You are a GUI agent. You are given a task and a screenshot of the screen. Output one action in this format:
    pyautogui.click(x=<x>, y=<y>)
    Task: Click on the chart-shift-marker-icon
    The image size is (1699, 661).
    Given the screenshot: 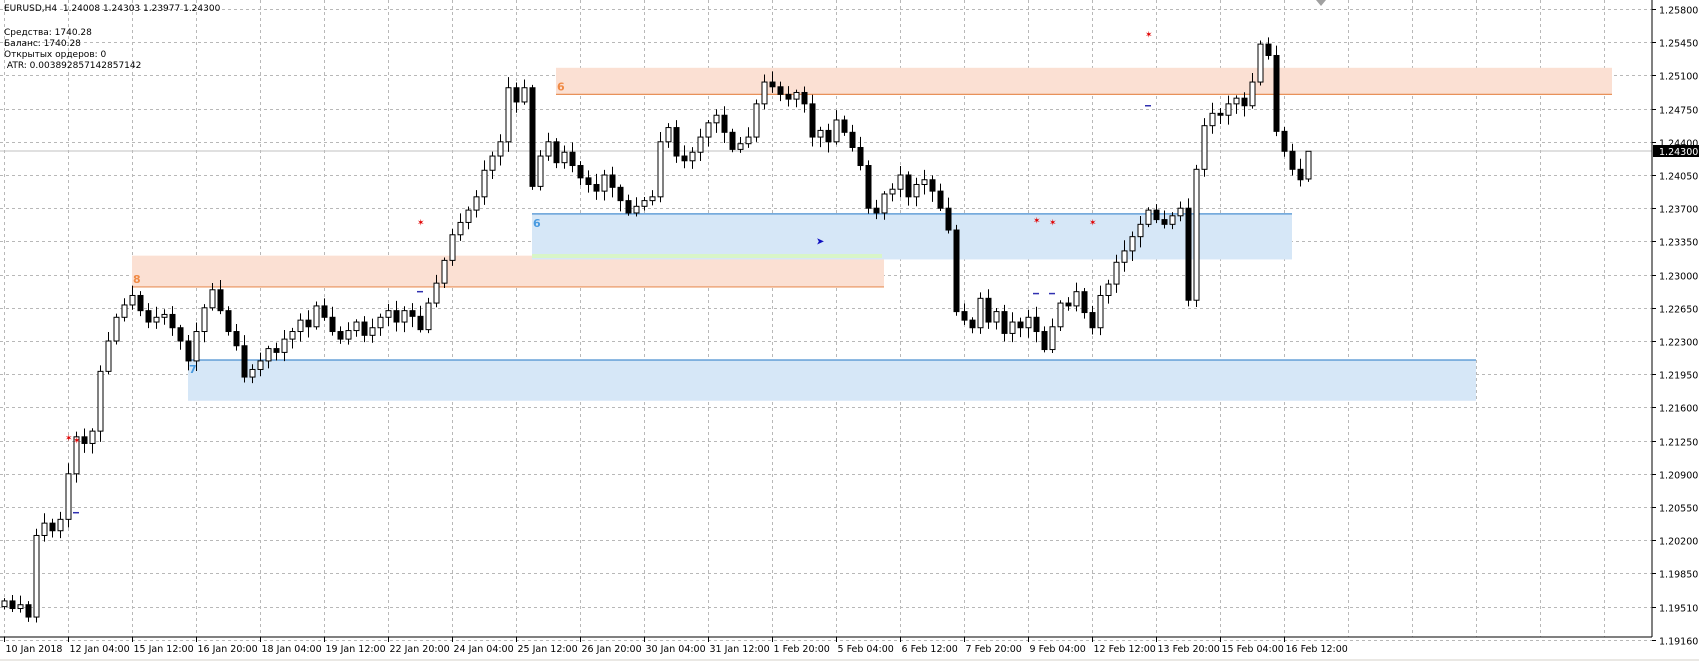 What is the action you would take?
    pyautogui.click(x=1321, y=3)
    